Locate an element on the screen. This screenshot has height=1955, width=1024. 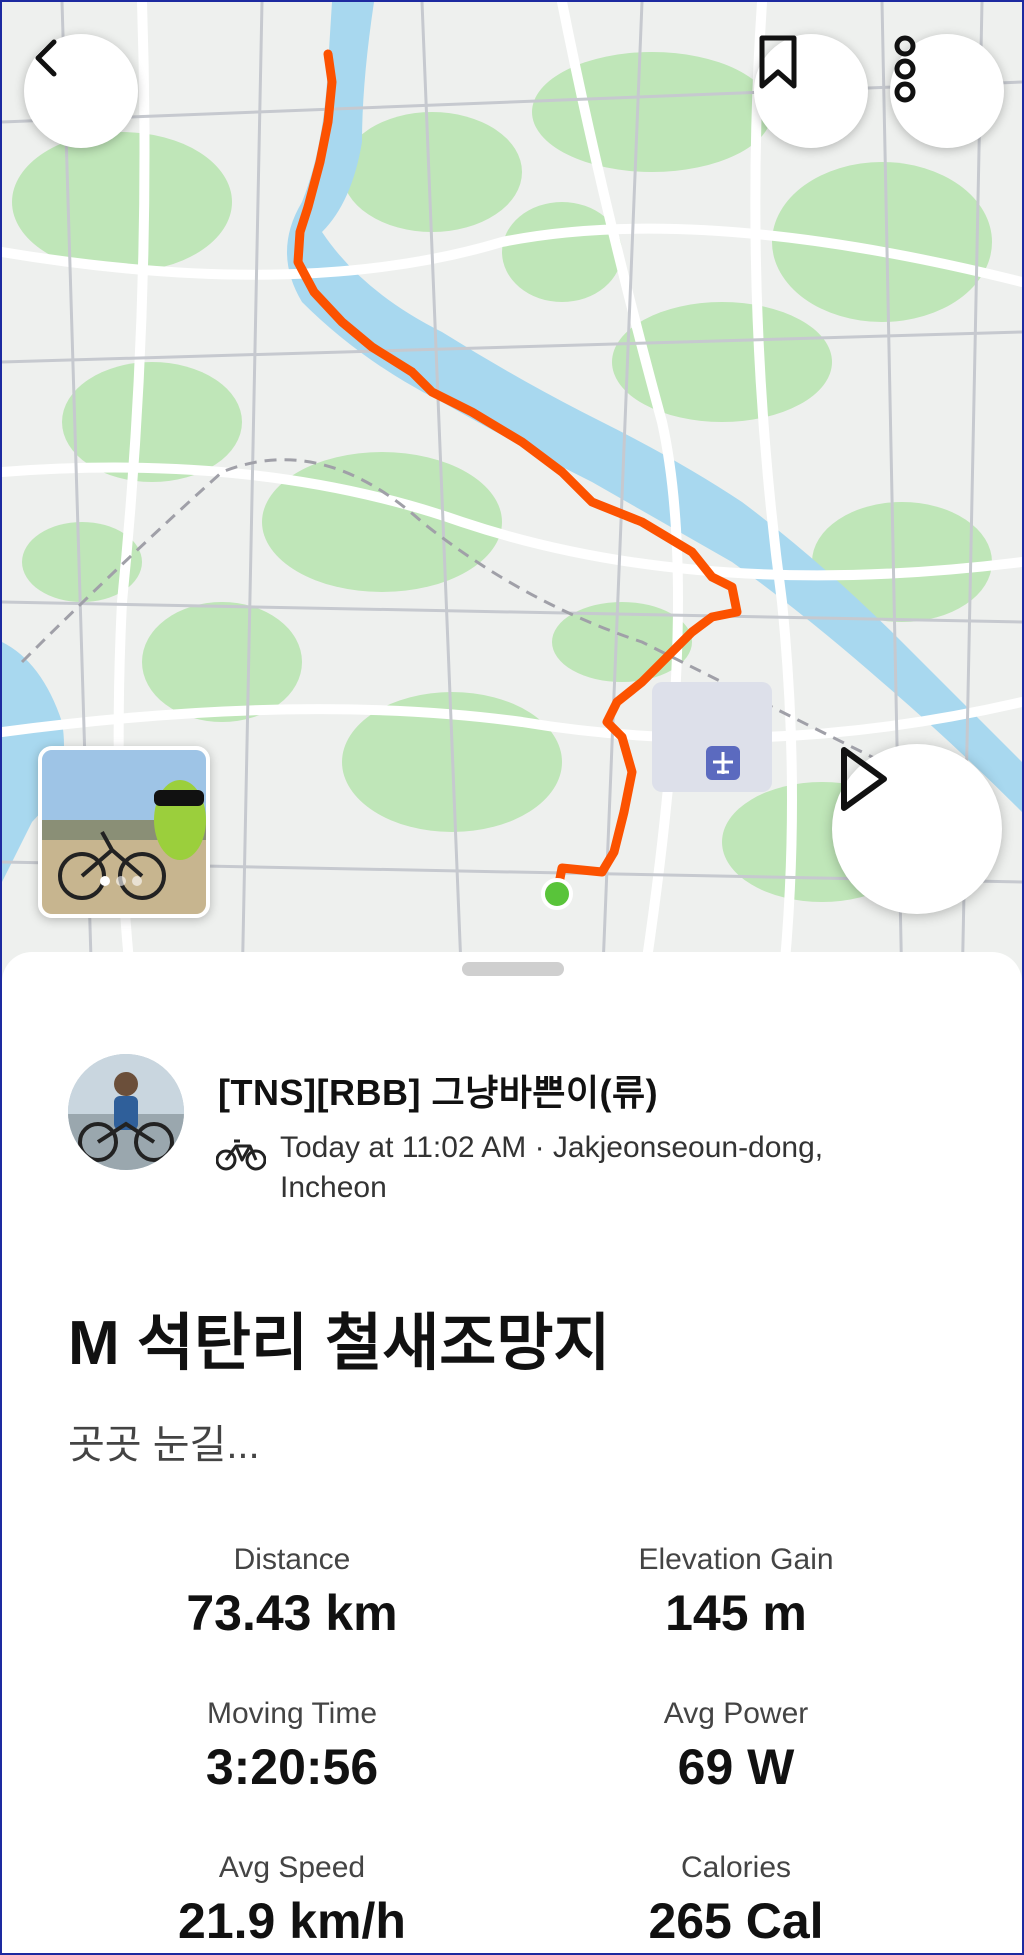
bike-icon is located at coordinates (241, 1155).